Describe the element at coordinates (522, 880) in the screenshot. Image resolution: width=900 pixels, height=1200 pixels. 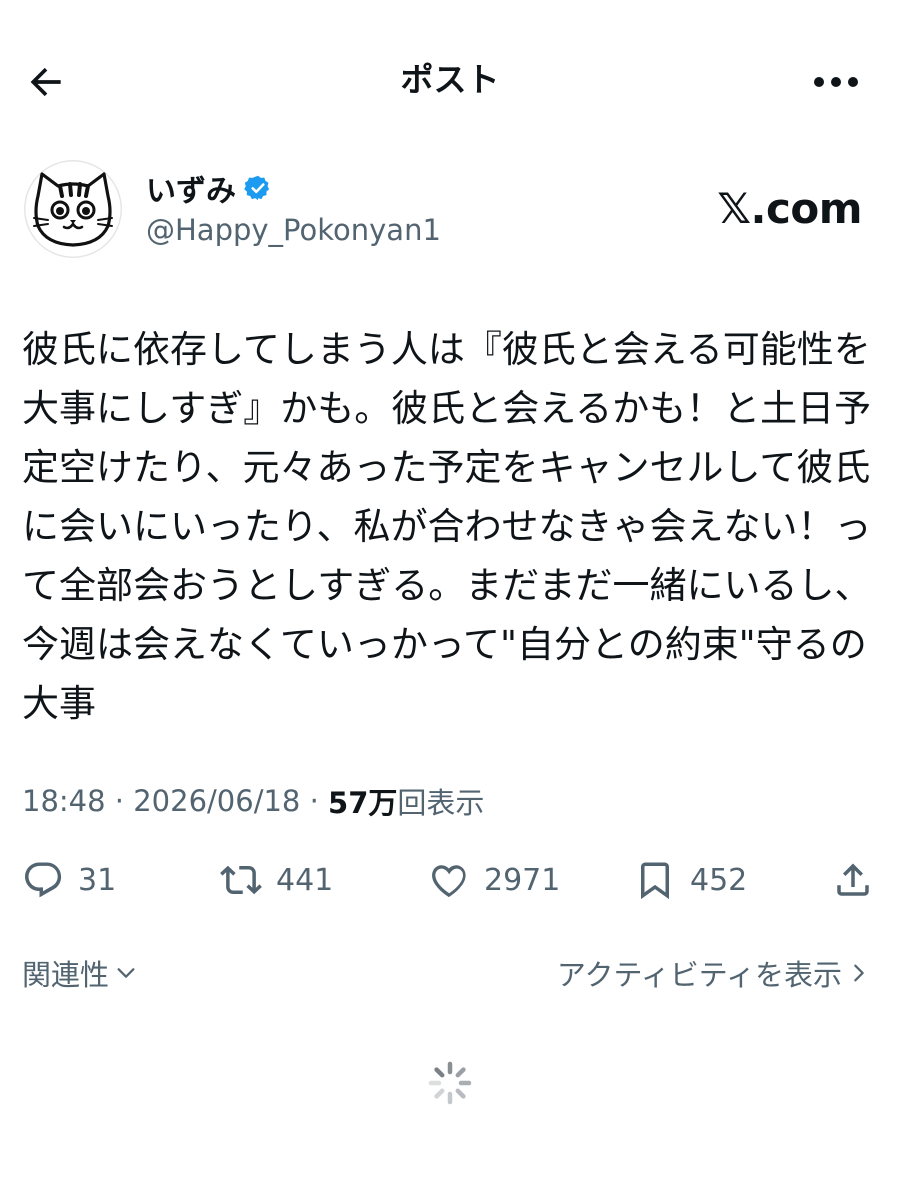
I see `like-count: 2971` at that location.